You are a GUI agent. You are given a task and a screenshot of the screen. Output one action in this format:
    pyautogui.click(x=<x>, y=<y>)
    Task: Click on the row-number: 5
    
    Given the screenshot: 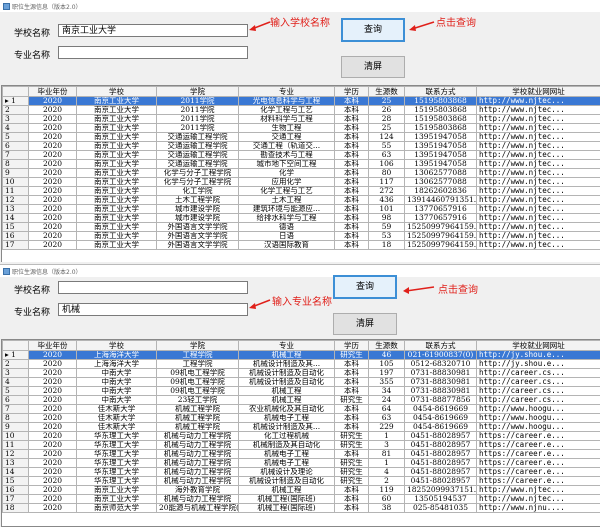 What is the action you would take?
    pyautogui.click(x=16, y=391)
    